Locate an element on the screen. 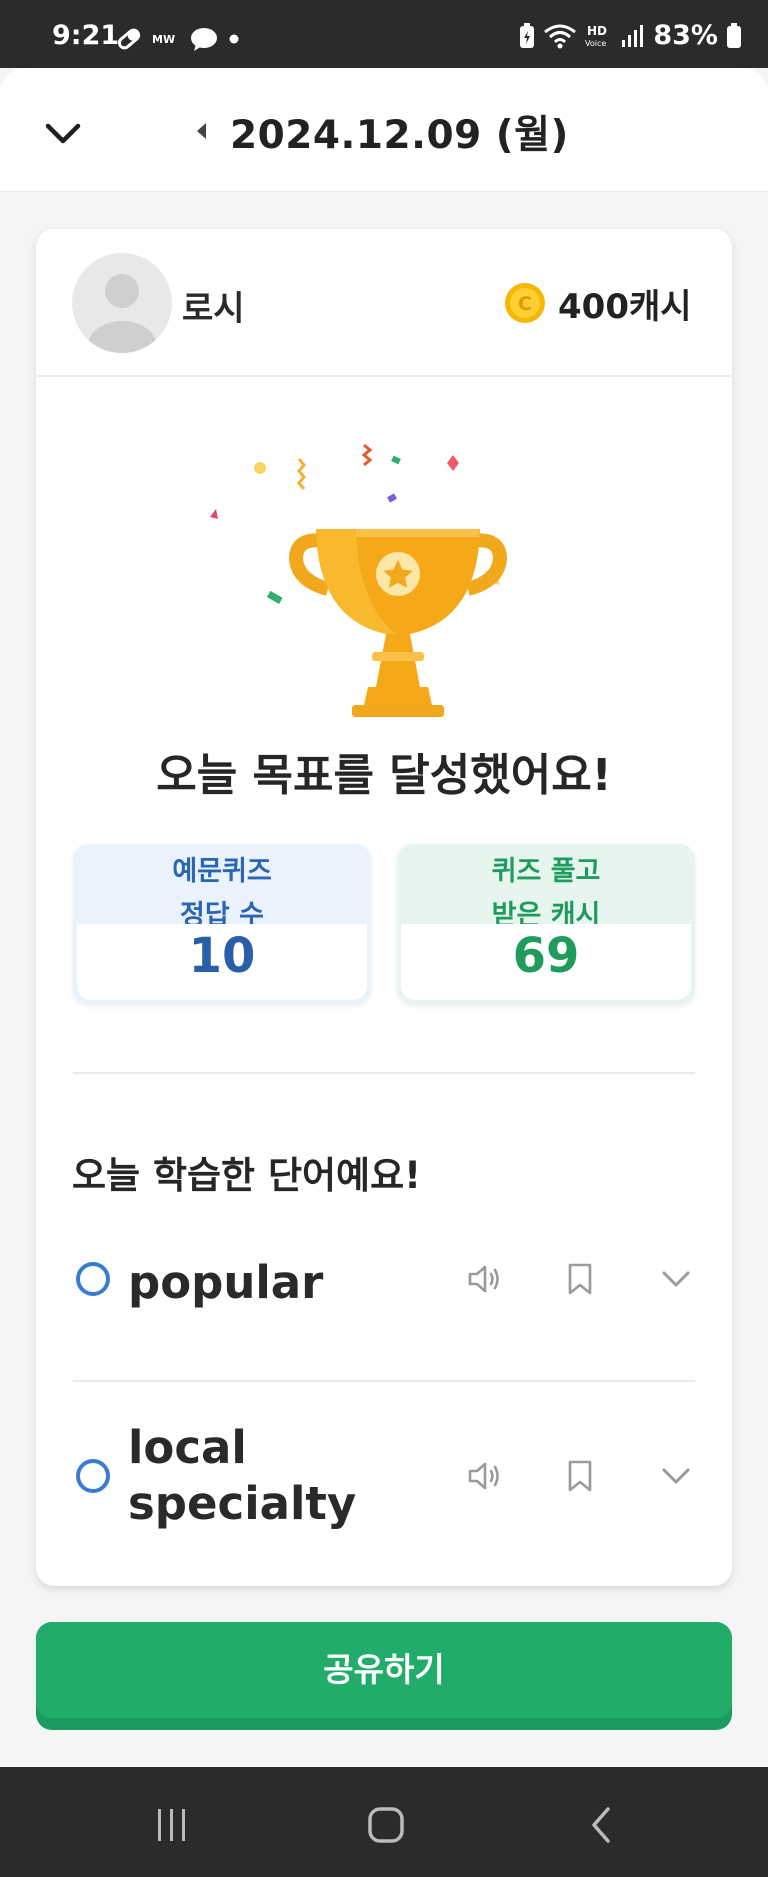 The width and height of the screenshot is (768, 1877). pill-icon is located at coordinates (129, 39).